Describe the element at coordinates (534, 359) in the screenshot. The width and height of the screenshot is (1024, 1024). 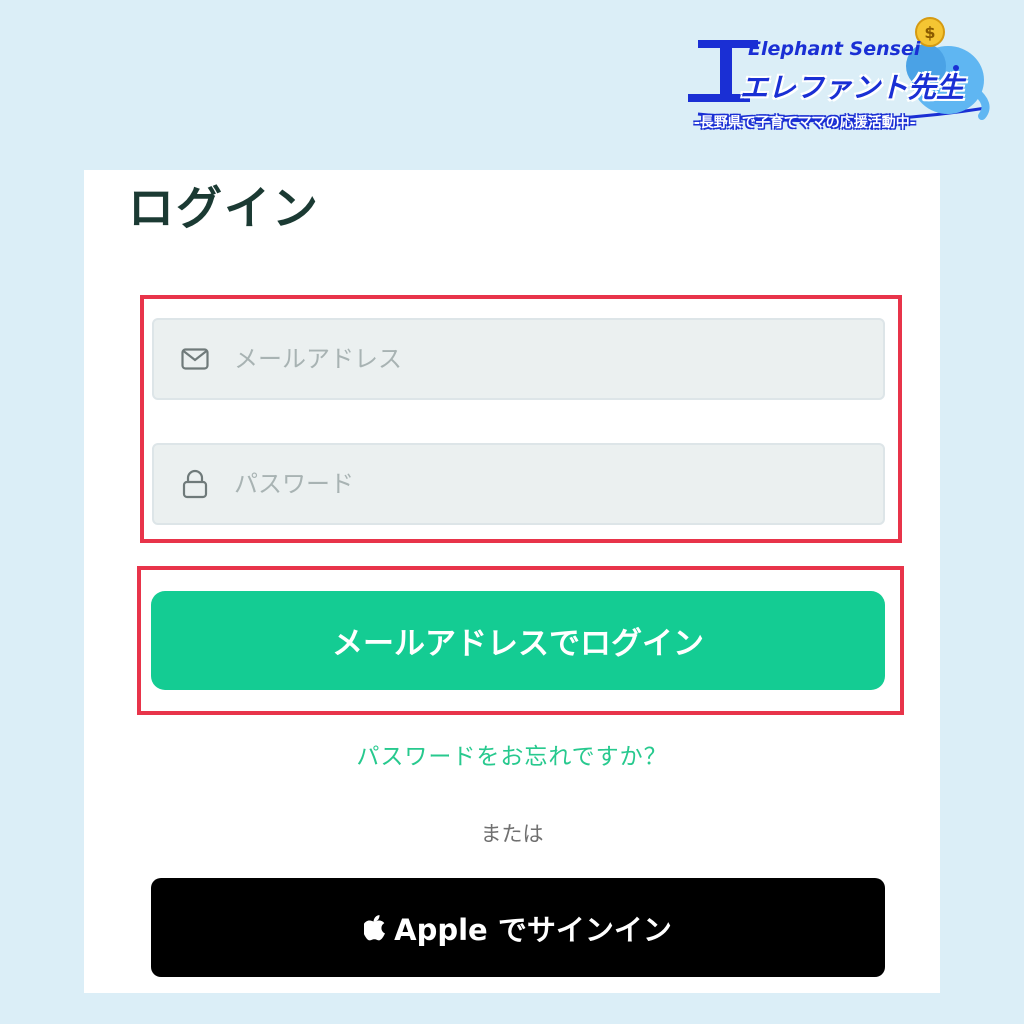
I see `email-input` at that location.